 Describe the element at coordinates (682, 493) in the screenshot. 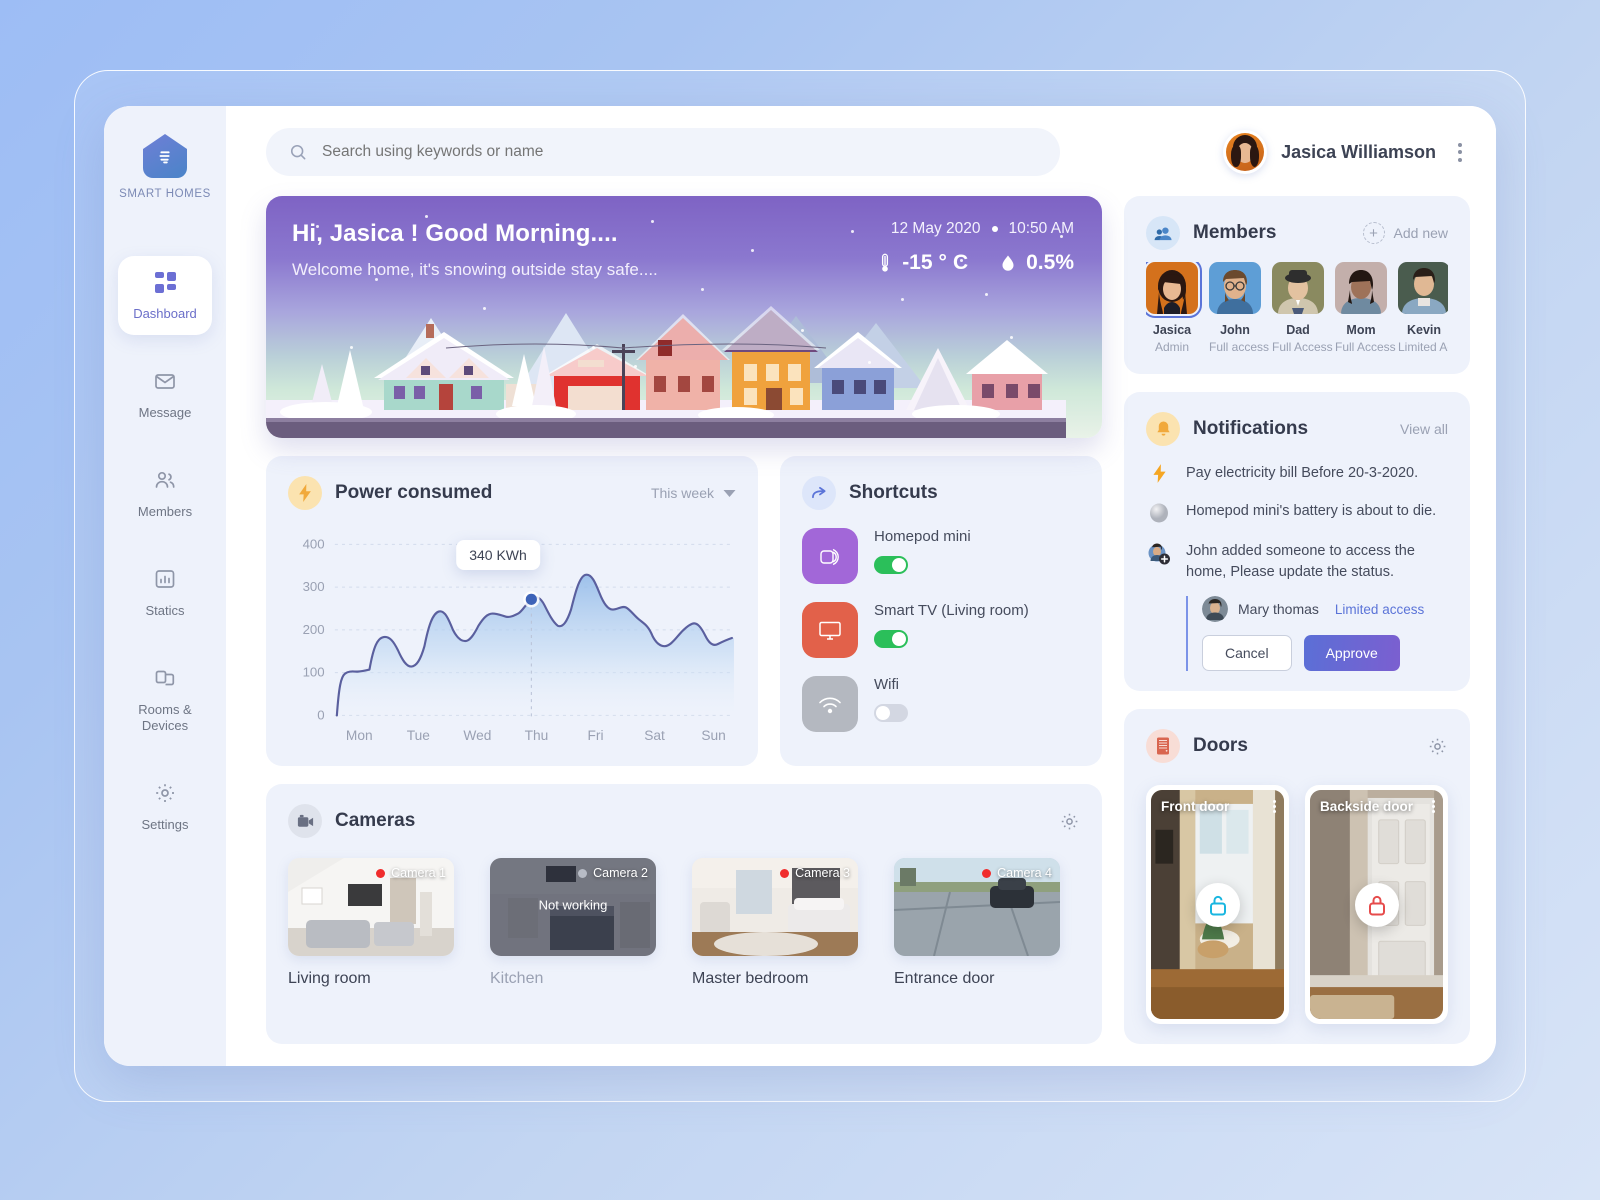

I see `range-label: This week` at that location.